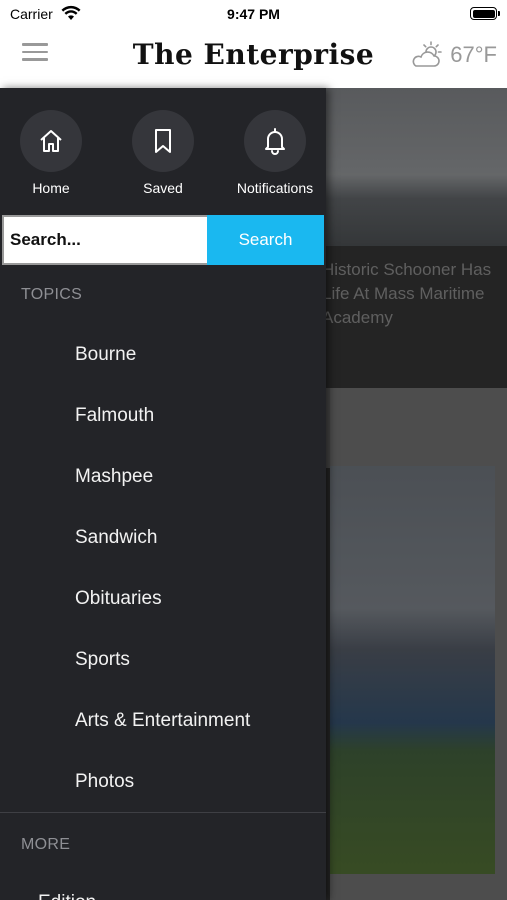  I want to click on home-link: Home, so click(51, 153).